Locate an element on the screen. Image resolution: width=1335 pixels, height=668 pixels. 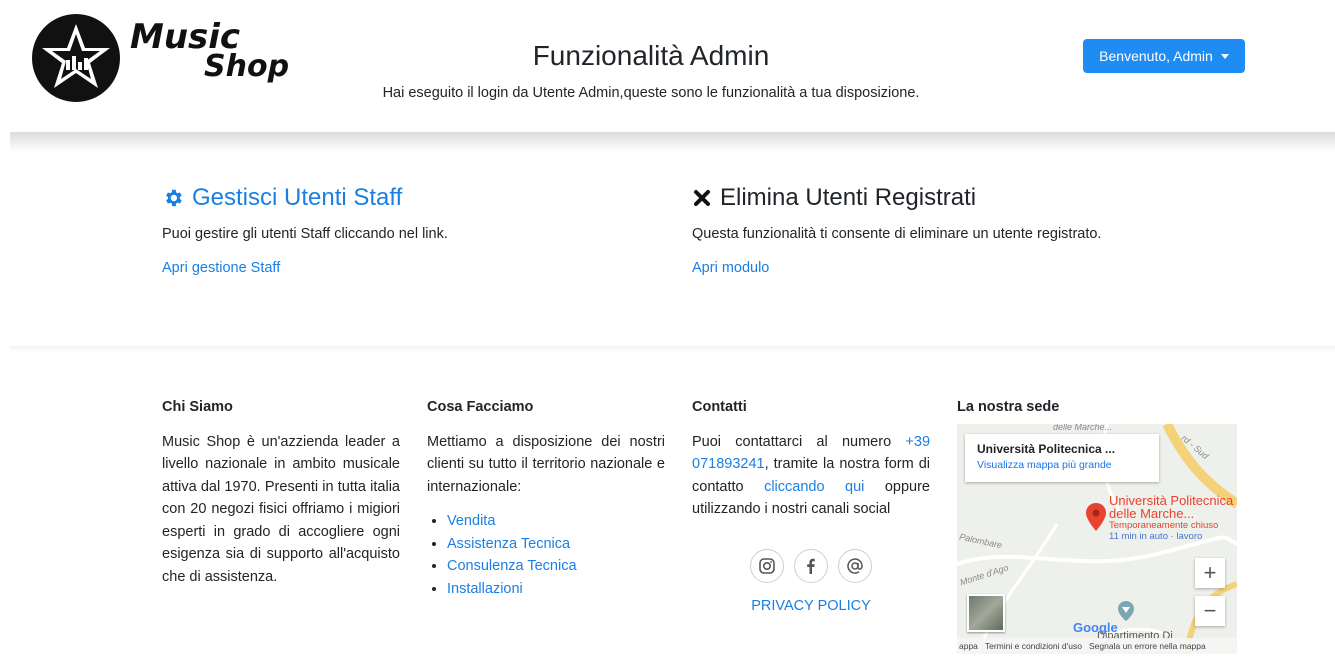
view-larger-map-link: Visualizza mappa più grande is located at coordinates (1062, 465).